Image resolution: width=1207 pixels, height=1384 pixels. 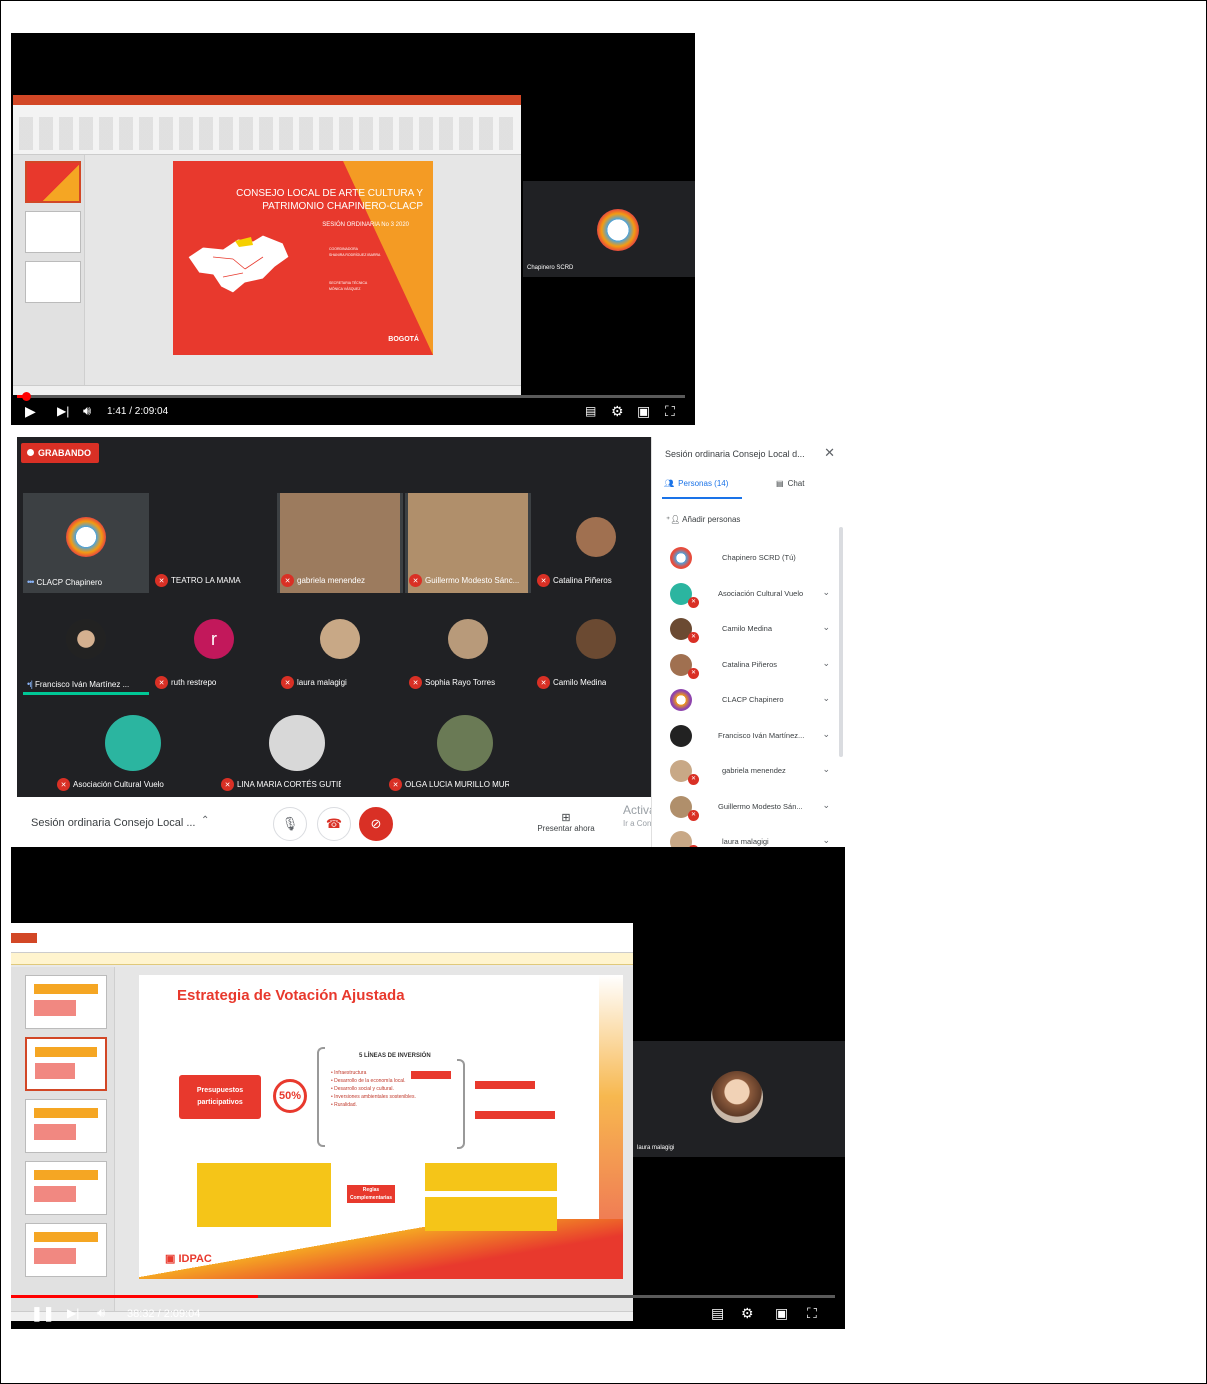 I want to click on time-display: 38:32 / 2:09:04, so click(x=164, y=1314).